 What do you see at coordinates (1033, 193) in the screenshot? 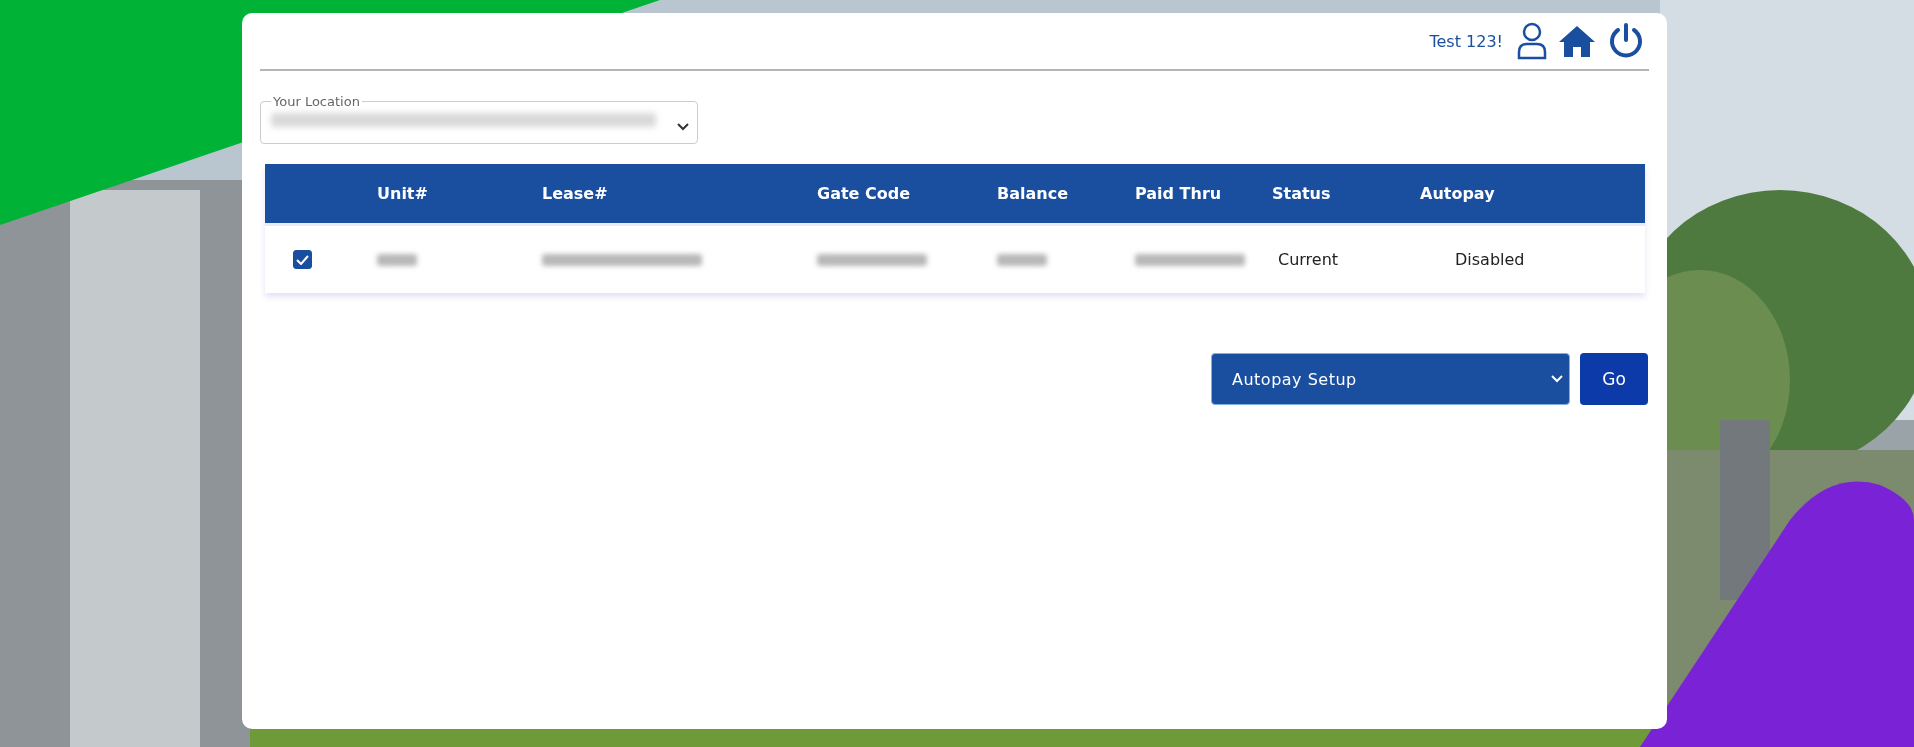
I see `column-header: Balance` at bounding box center [1033, 193].